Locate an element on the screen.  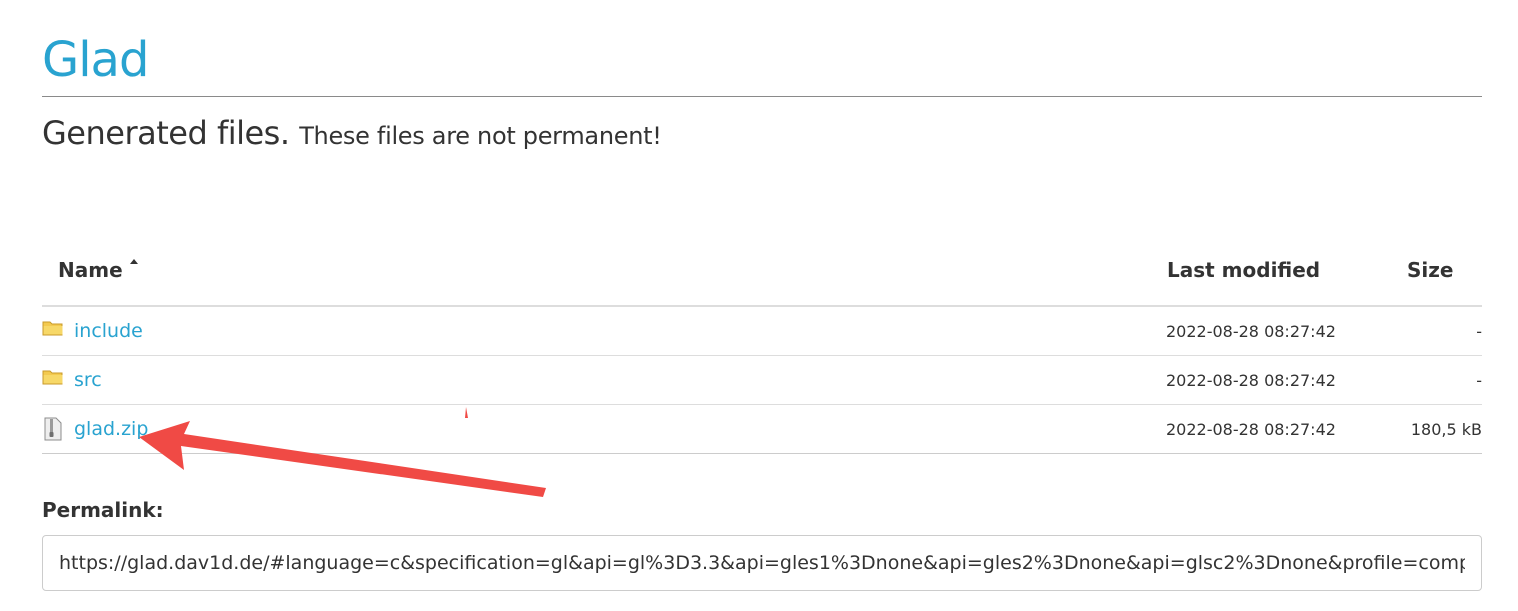
table-row: src 2022-08-28 08:27:42 - is located at coordinates (762, 380).